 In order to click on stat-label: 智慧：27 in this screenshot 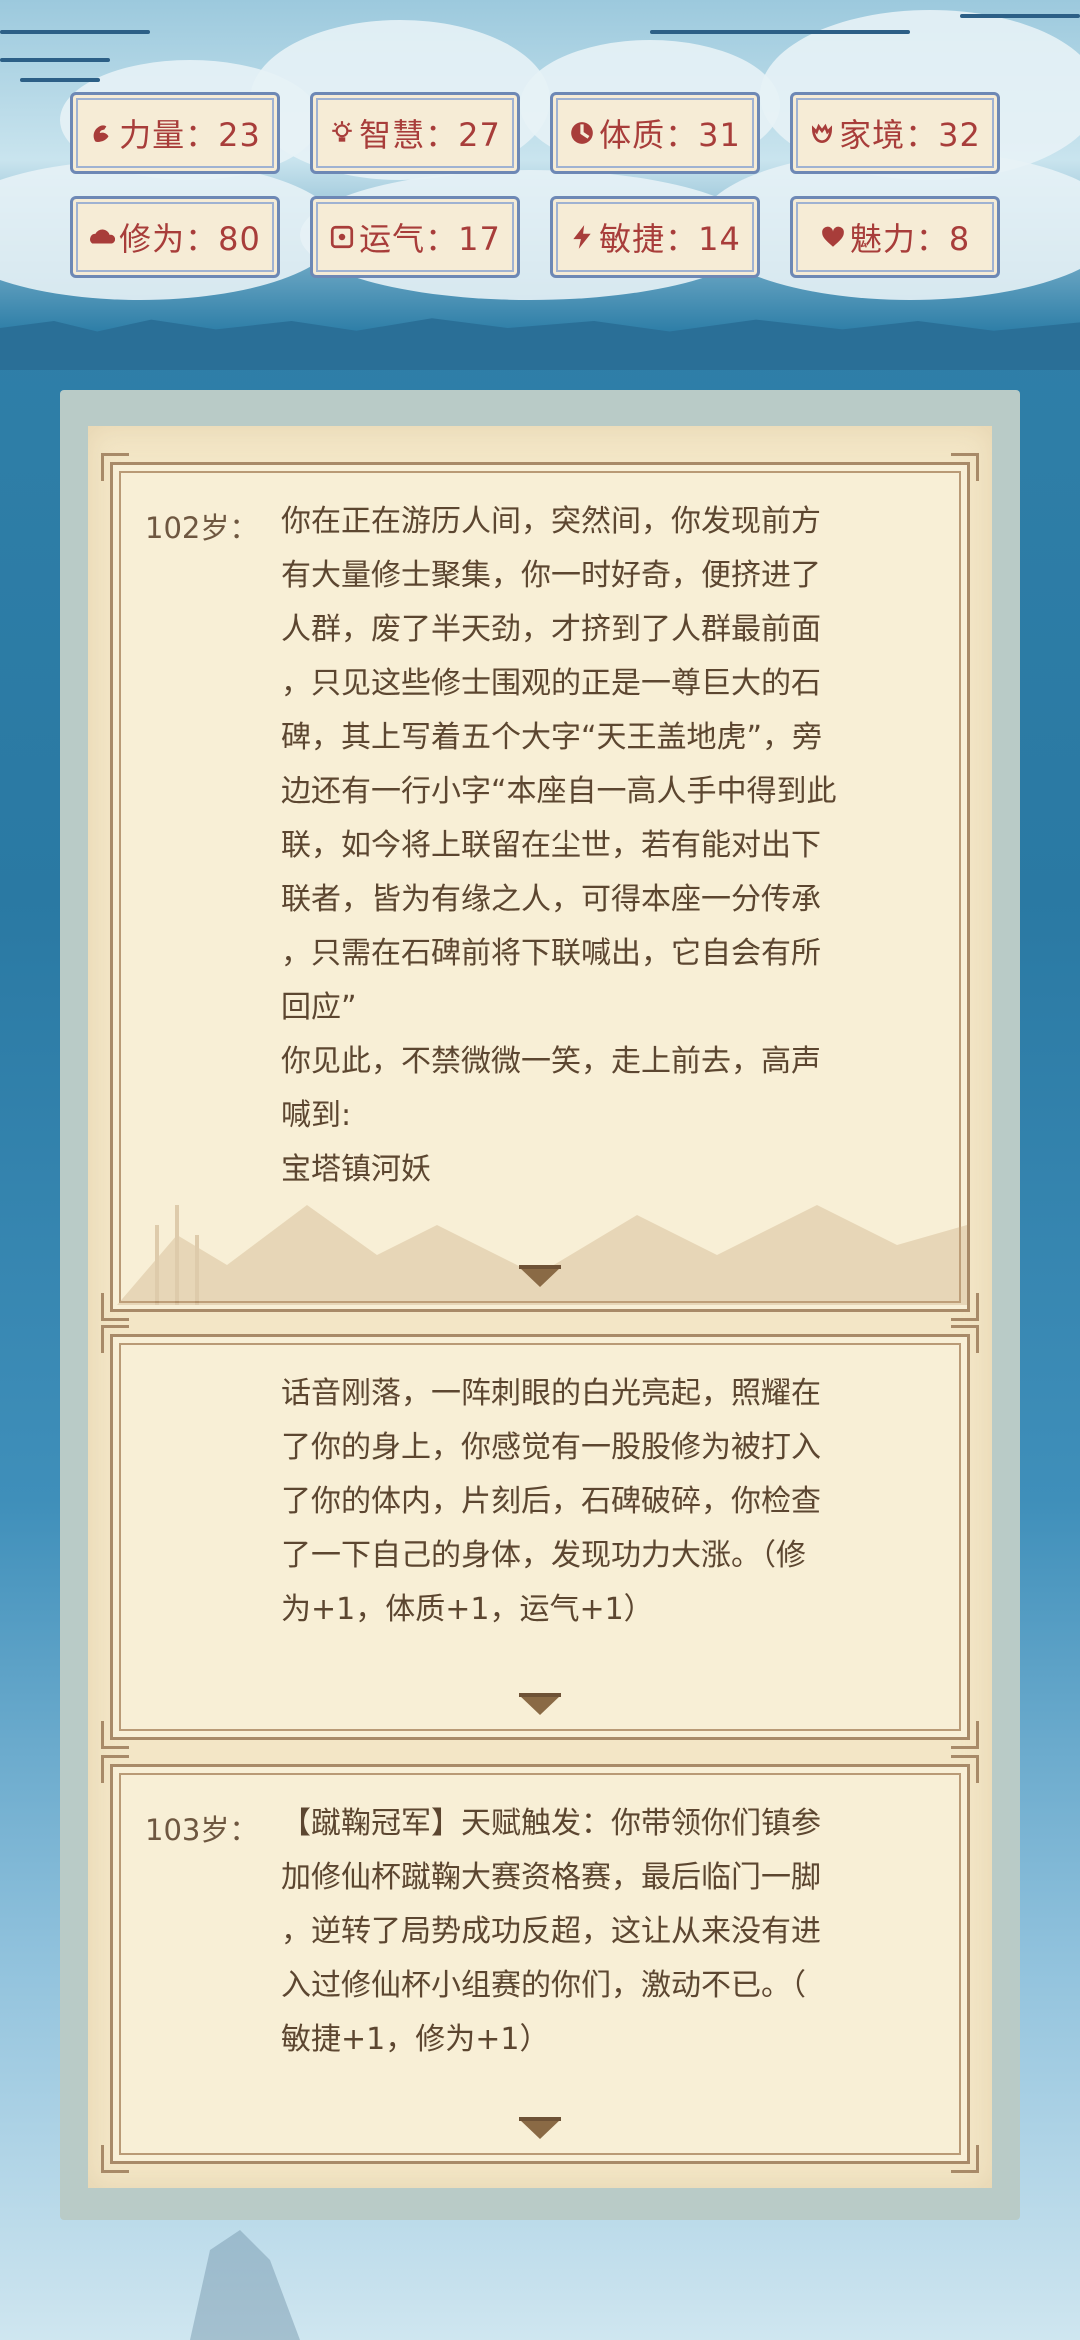, I will do `click(430, 135)`.